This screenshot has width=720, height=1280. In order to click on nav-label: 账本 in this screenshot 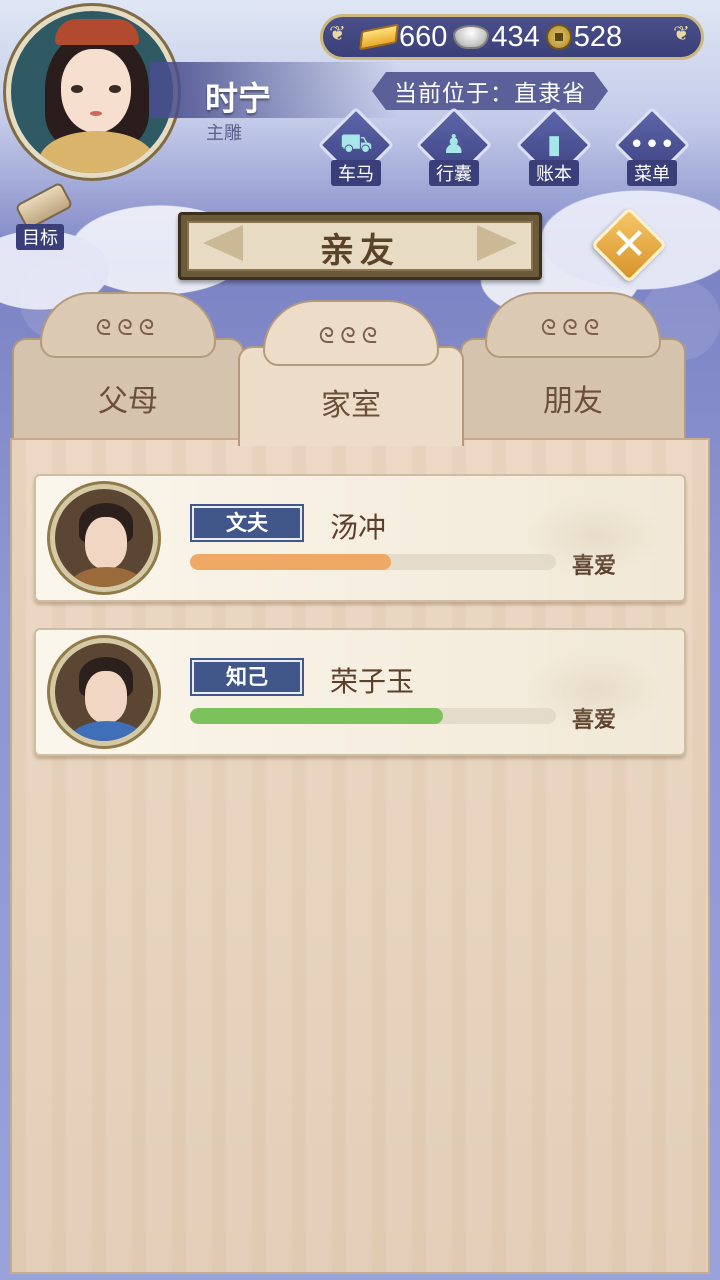, I will do `click(554, 173)`.